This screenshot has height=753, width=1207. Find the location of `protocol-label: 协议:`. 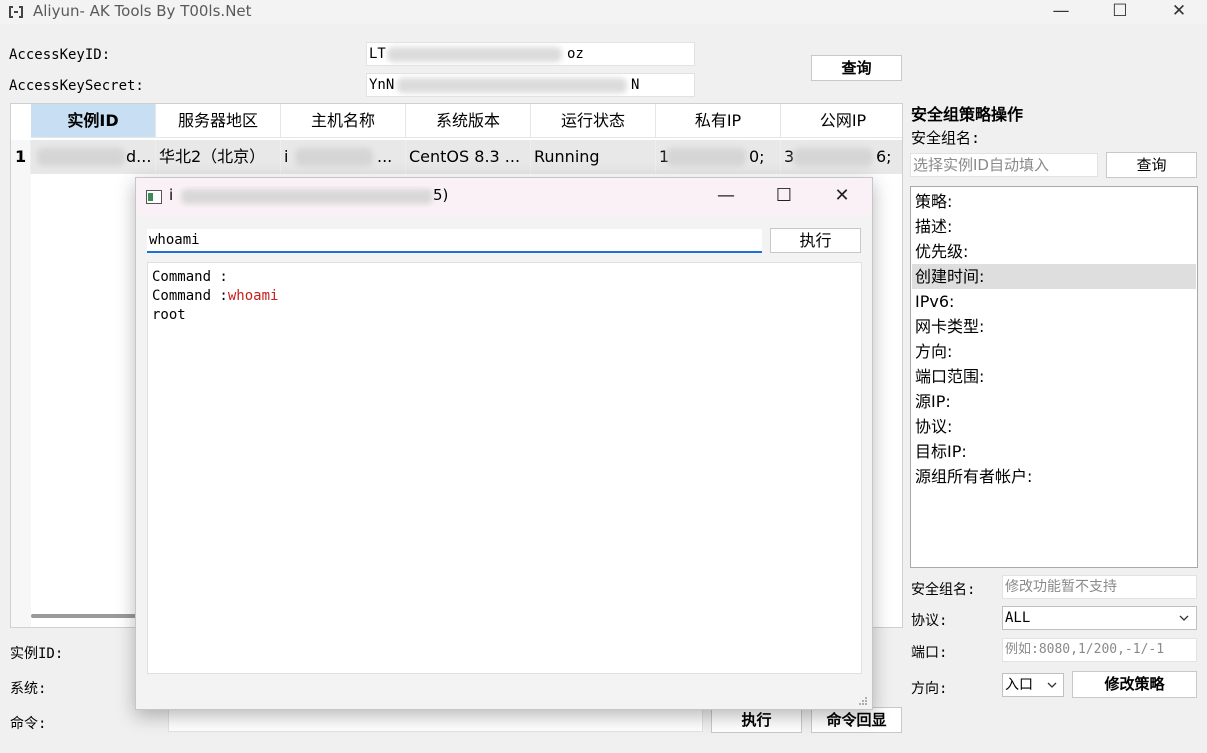

protocol-label: 协议: is located at coordinates (929, 621).